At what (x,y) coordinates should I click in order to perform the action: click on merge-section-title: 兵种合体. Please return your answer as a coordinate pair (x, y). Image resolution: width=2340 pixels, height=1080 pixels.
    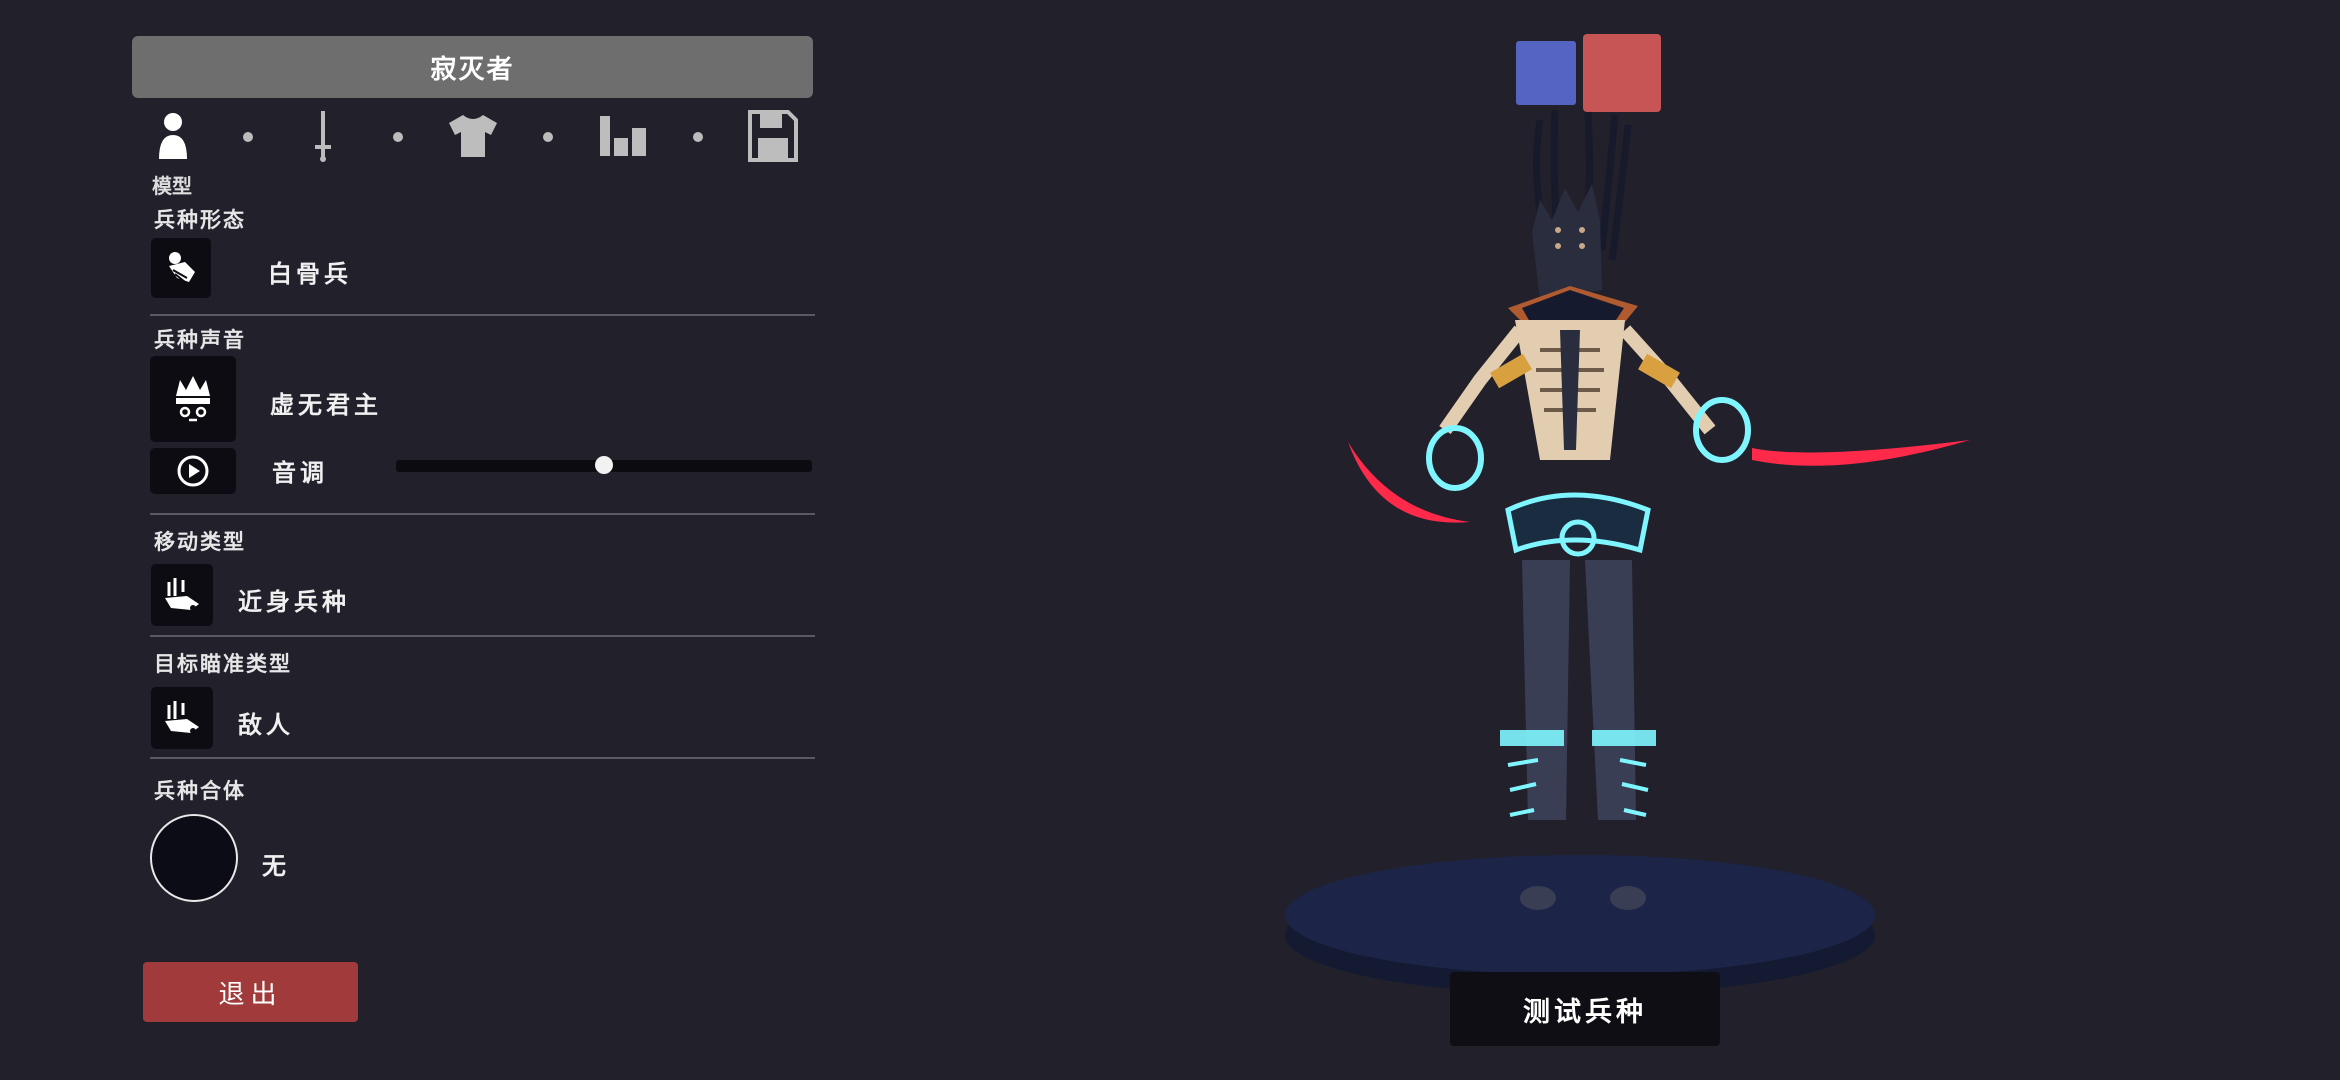
    Looking at the image, I should click on (200, 791).